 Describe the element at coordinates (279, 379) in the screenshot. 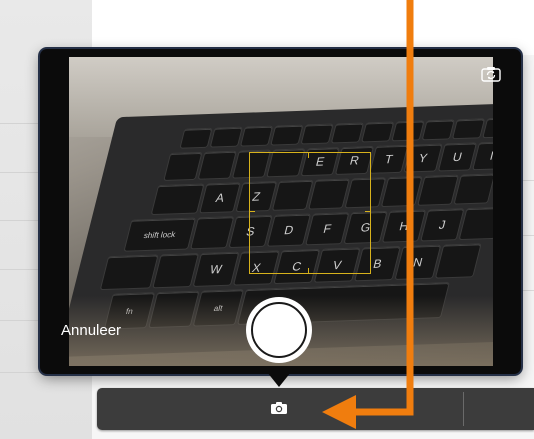

I see `popover-pointer` at that location.